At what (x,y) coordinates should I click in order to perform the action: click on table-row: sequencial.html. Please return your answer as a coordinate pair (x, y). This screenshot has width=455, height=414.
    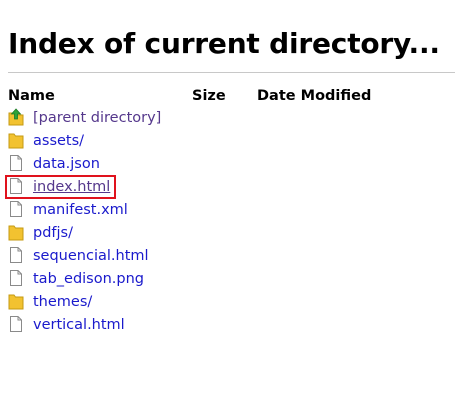
    Looking at the image, I should click on (202, 257).